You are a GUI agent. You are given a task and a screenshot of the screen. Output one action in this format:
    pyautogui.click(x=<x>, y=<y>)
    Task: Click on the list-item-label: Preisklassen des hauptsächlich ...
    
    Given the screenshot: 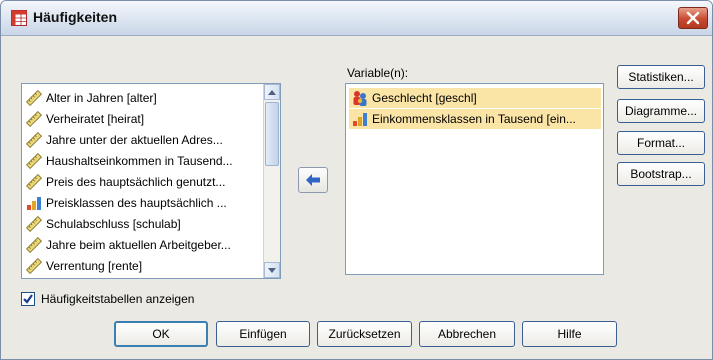 What is the action you would take?
    pyautogui.click(x=136, y=203)
    